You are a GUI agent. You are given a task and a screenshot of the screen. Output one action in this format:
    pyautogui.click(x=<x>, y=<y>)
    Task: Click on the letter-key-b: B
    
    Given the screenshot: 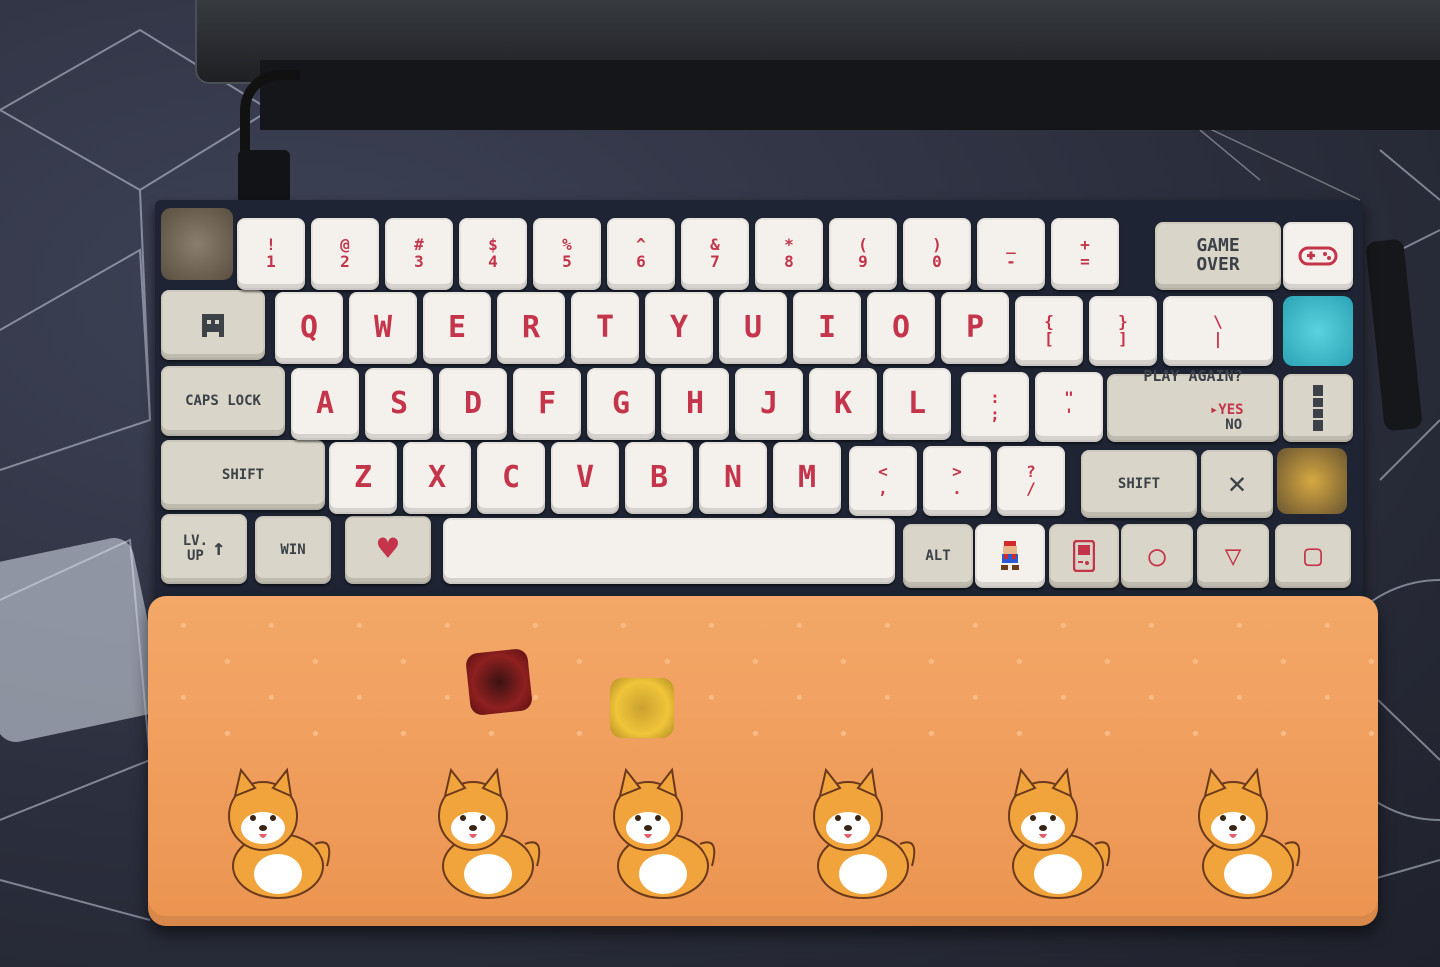 What is the action you would take?
    pyautogui.click(x=659, y=478)
    